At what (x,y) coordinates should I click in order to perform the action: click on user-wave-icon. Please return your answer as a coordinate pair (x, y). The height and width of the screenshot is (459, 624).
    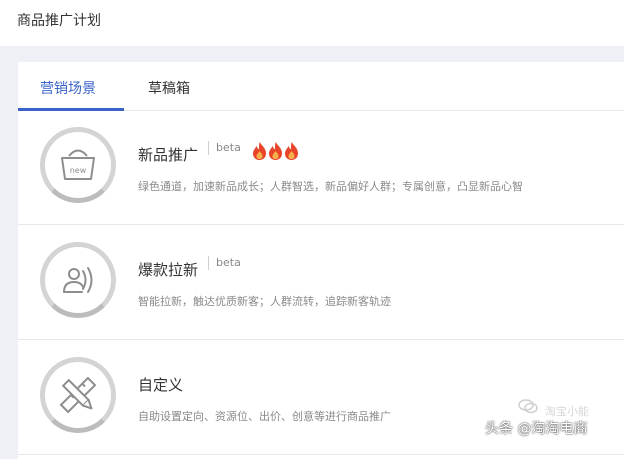
    Looking at the image, I should click on (78, 280).